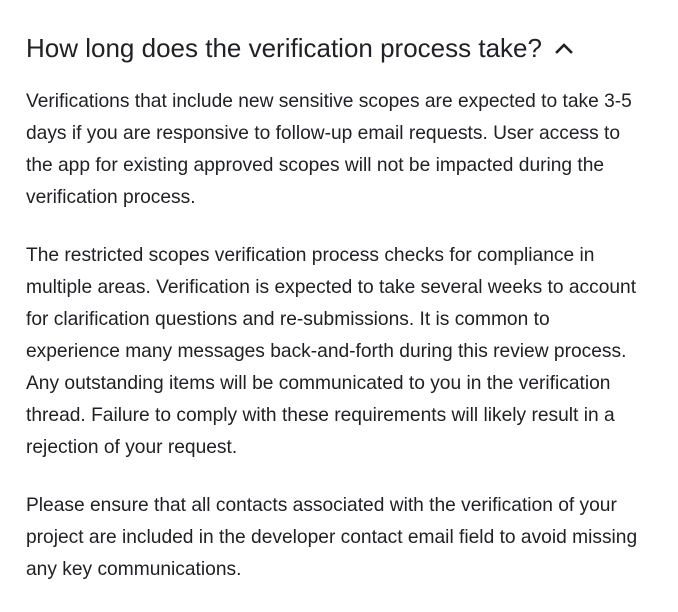 The height and width of the screenshot is (612, 678). What do you see at coordinates (564, 48) in the screenshot?
I see `chevron-up-icon` at bounding box center [564, 48].